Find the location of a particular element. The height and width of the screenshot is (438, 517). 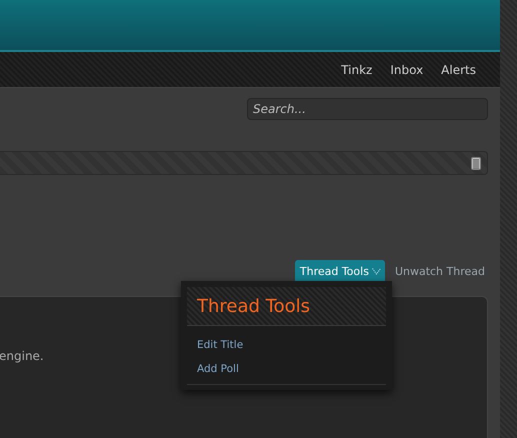

unwatch-thread-link: Unwatch Thread is located at coordinates (439, 271).